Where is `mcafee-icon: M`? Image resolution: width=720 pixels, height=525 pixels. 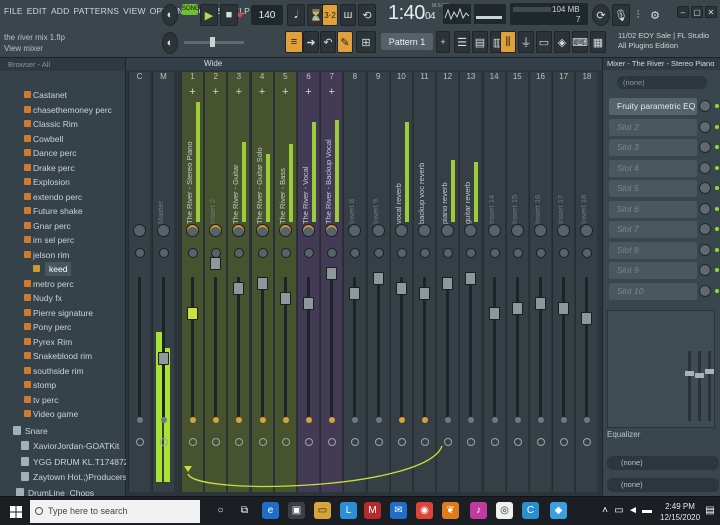 mcafee-icon: M is located at coordinates (372, 510).